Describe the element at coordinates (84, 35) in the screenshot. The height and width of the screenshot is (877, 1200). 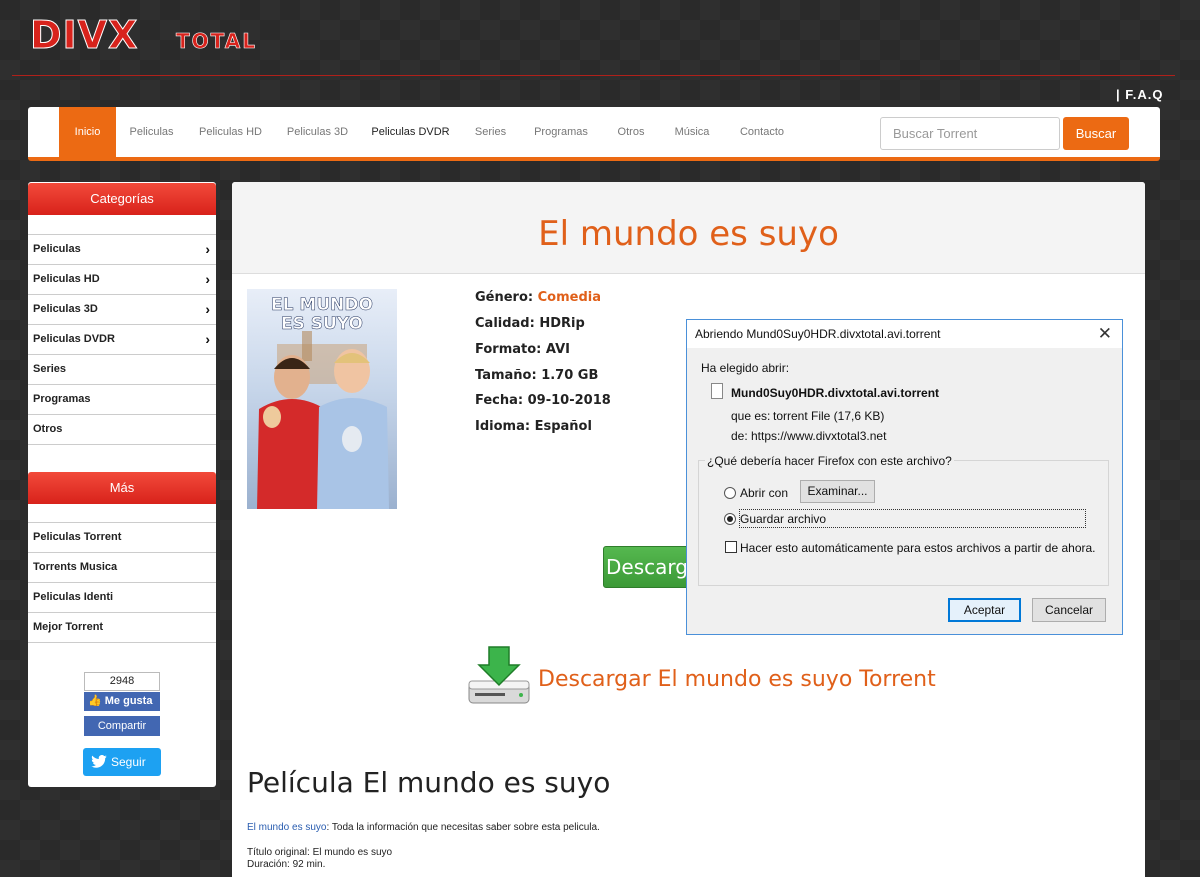
I see `logo-main-text: DIVX` at that location.